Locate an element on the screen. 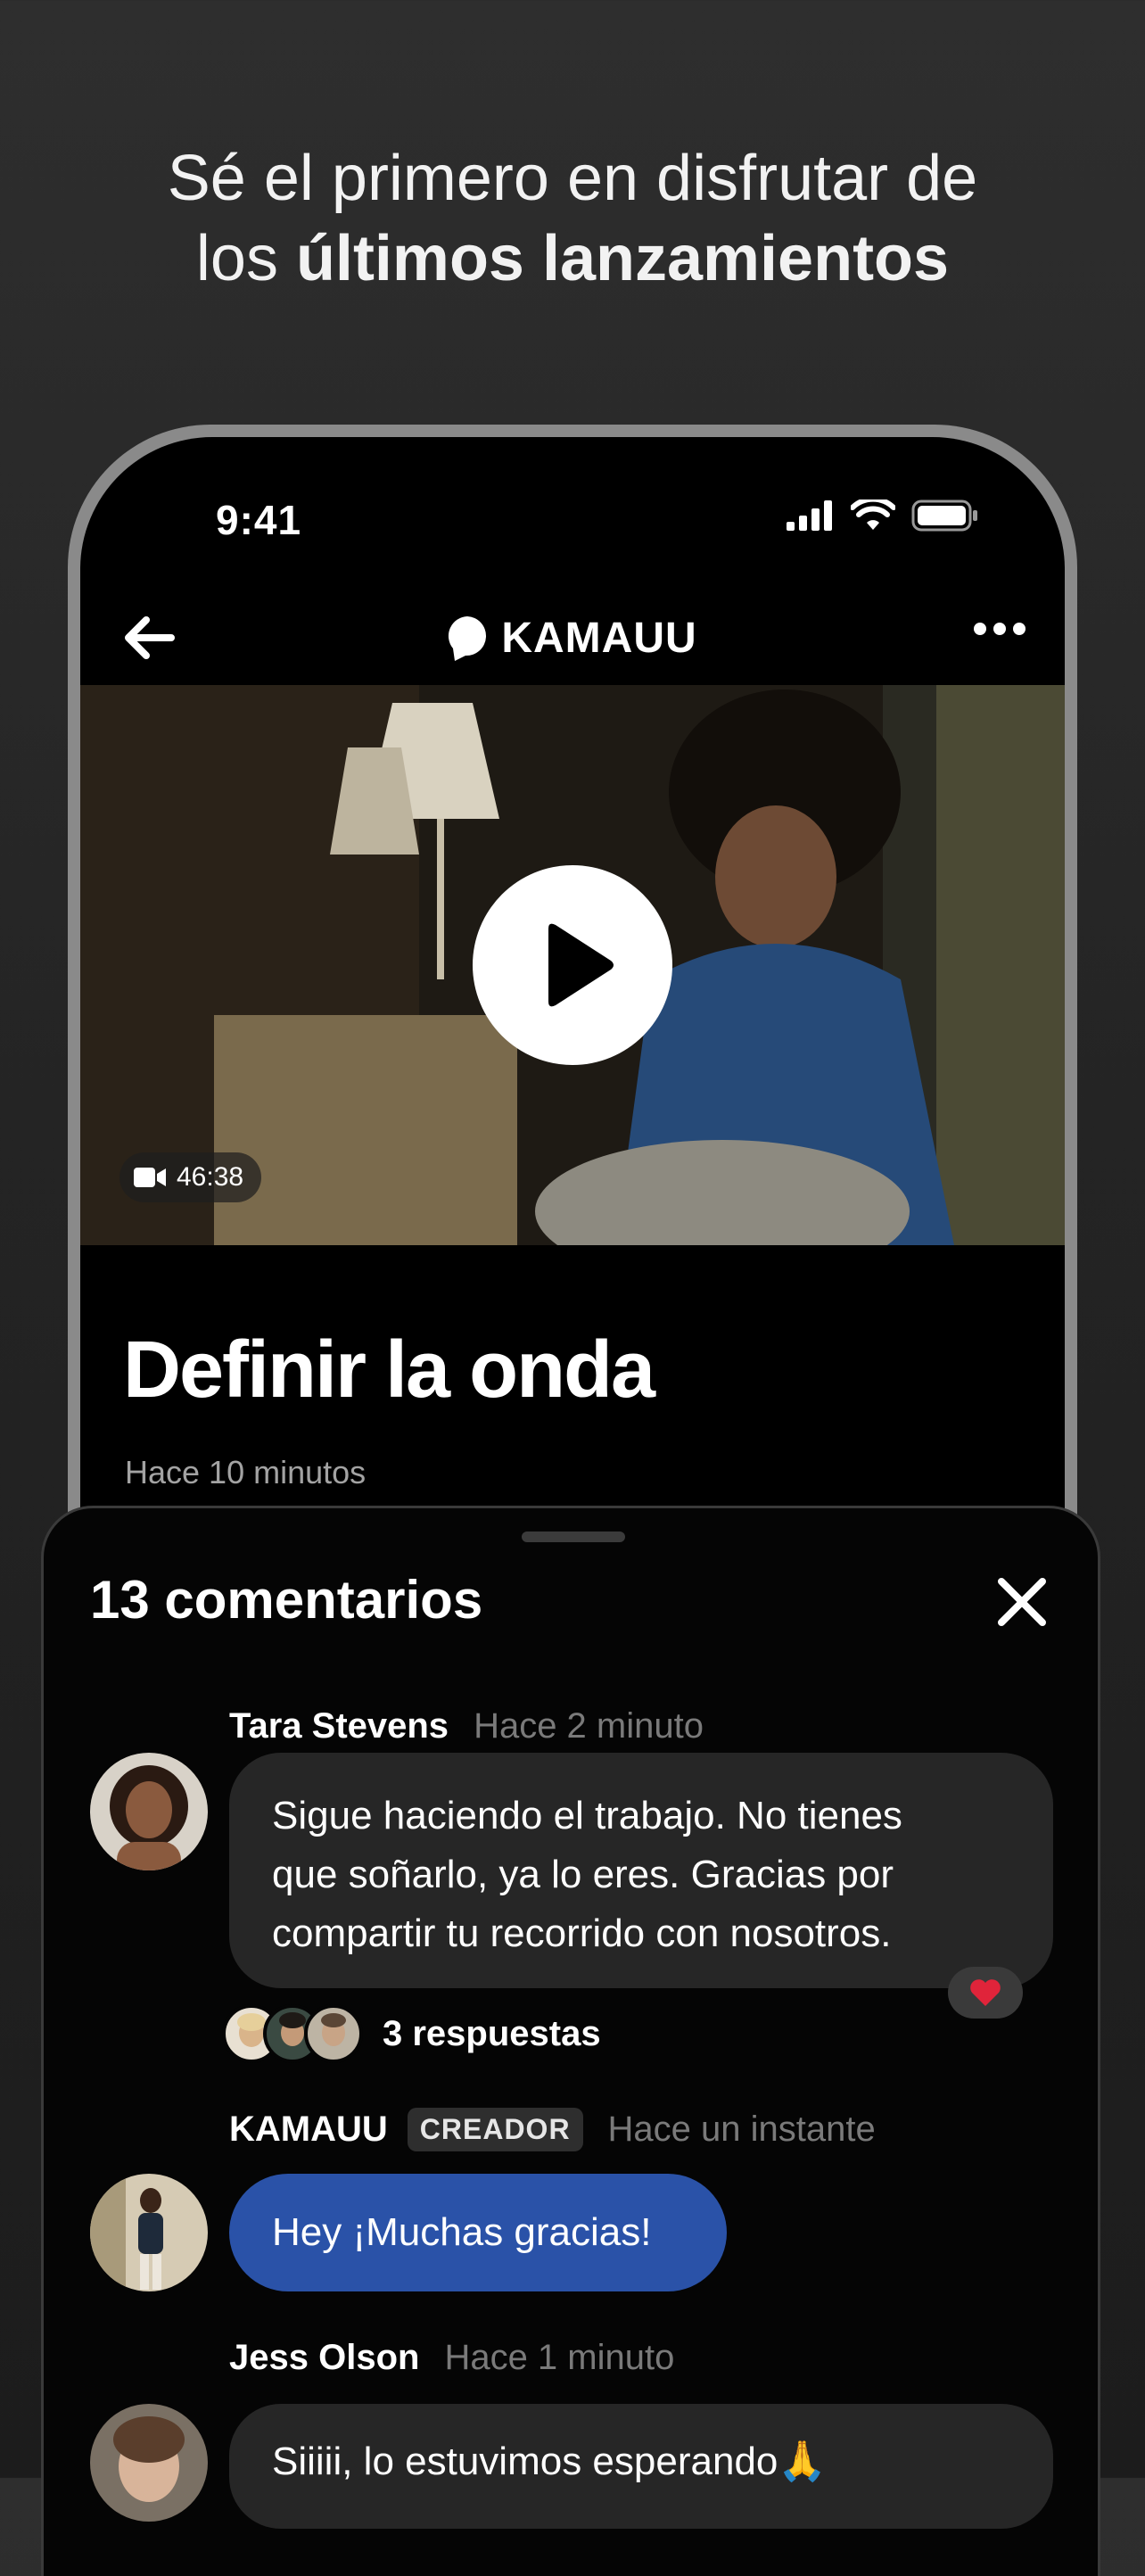  duration-text: 46:38 is located at coordinates (210, 1177).